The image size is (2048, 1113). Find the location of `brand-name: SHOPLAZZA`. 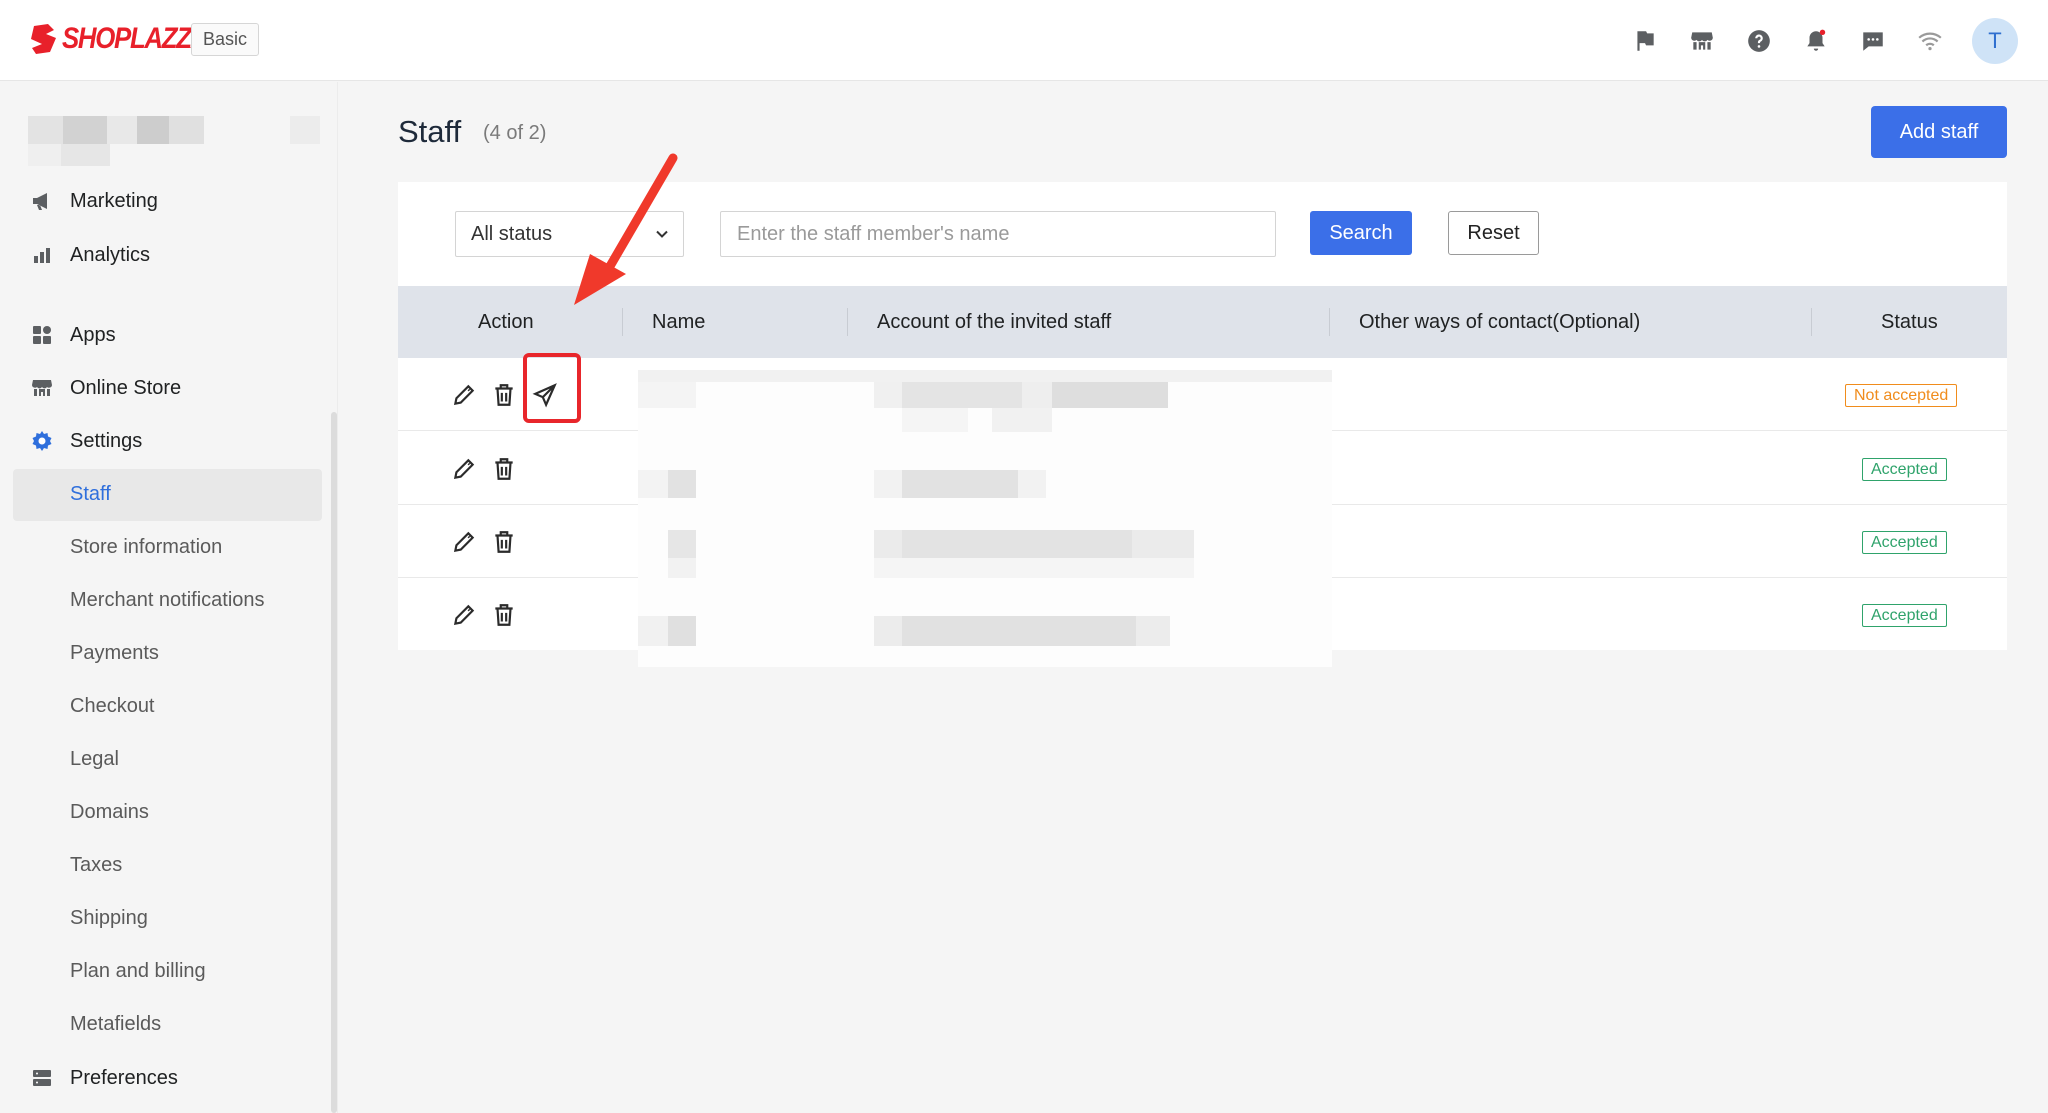

brand-name: SHOPLAZZA is located at coordinates (135, 38).